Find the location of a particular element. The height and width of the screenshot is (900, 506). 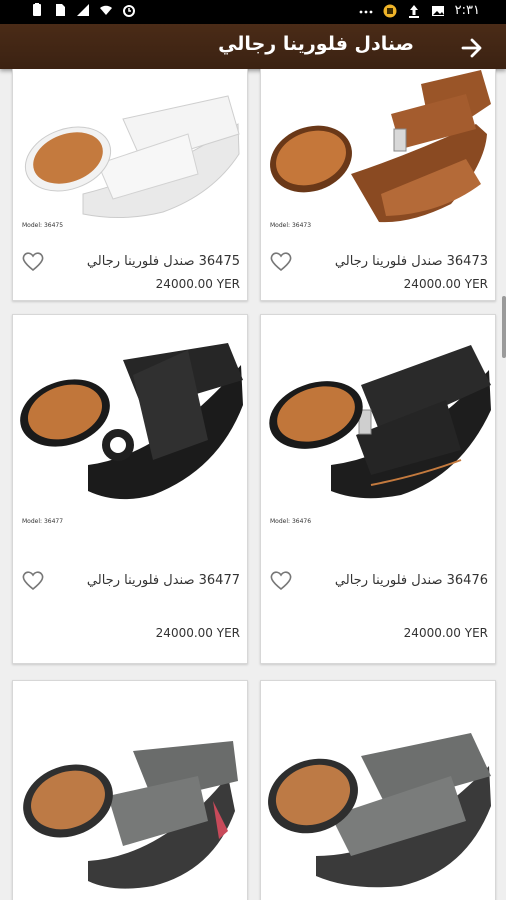

more-dots-icon is located at coordinates (366, 11).